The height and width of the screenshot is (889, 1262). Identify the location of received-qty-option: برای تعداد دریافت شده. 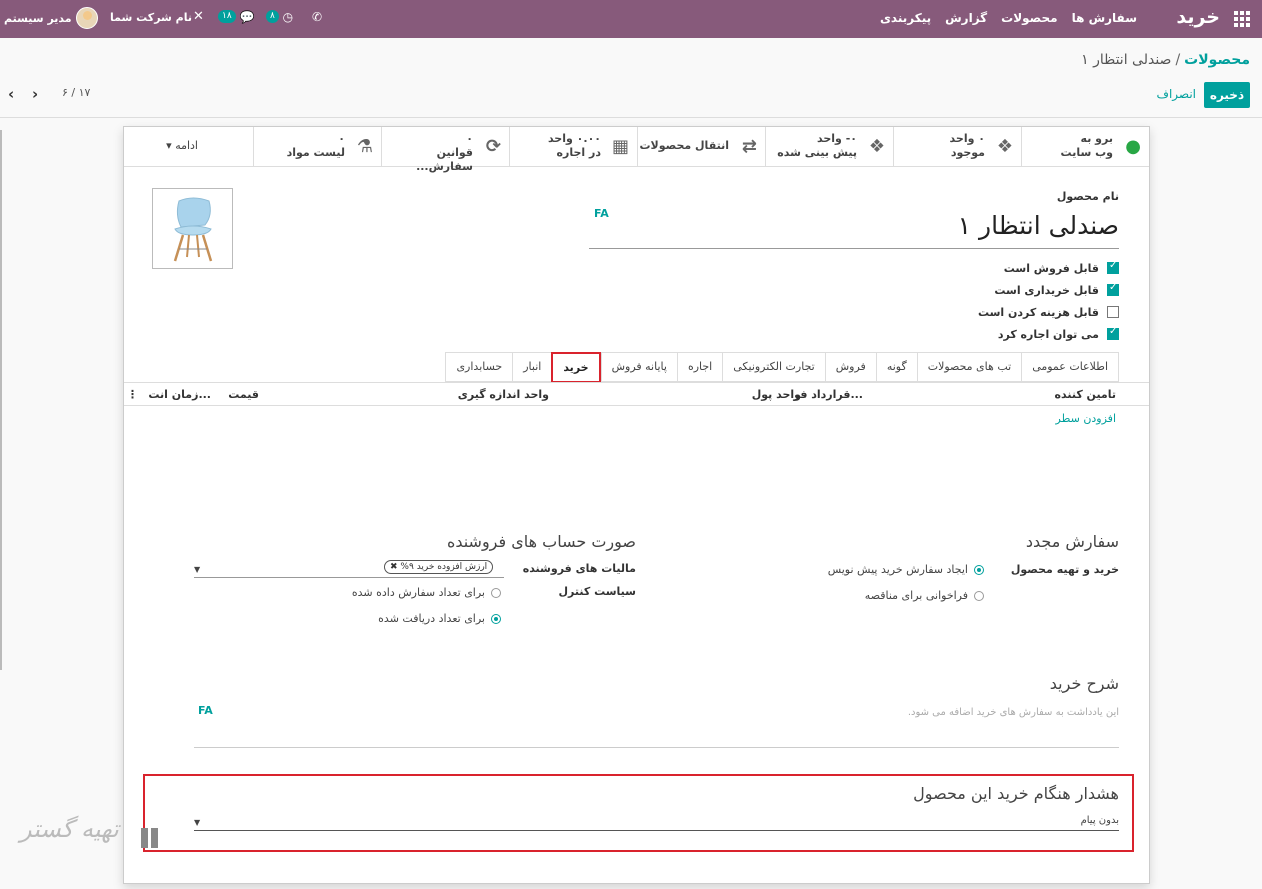
(439, 618).